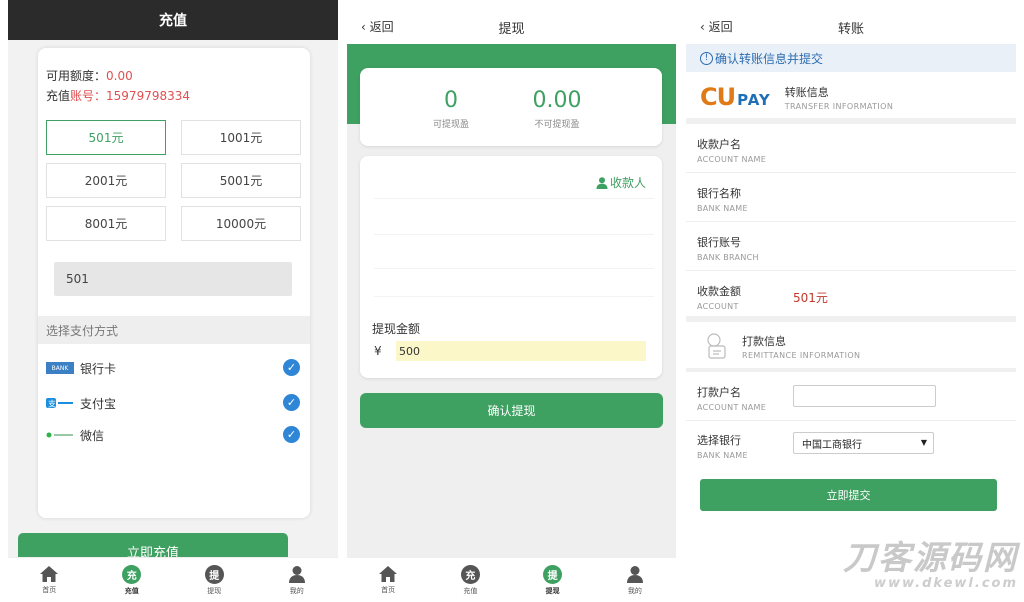 The image size is (1024, 602). Describe the element at coordinates (810, 298) in the screenshot. I see `amount-value: 501元` at that location.